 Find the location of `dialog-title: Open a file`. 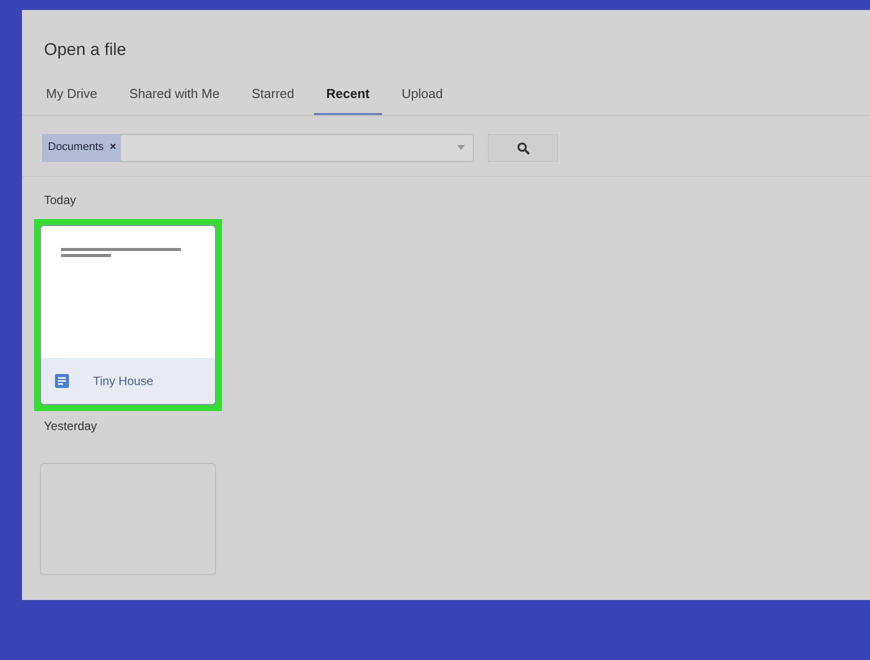

dialog-title: Open a file is located at coordinates (85, 49).